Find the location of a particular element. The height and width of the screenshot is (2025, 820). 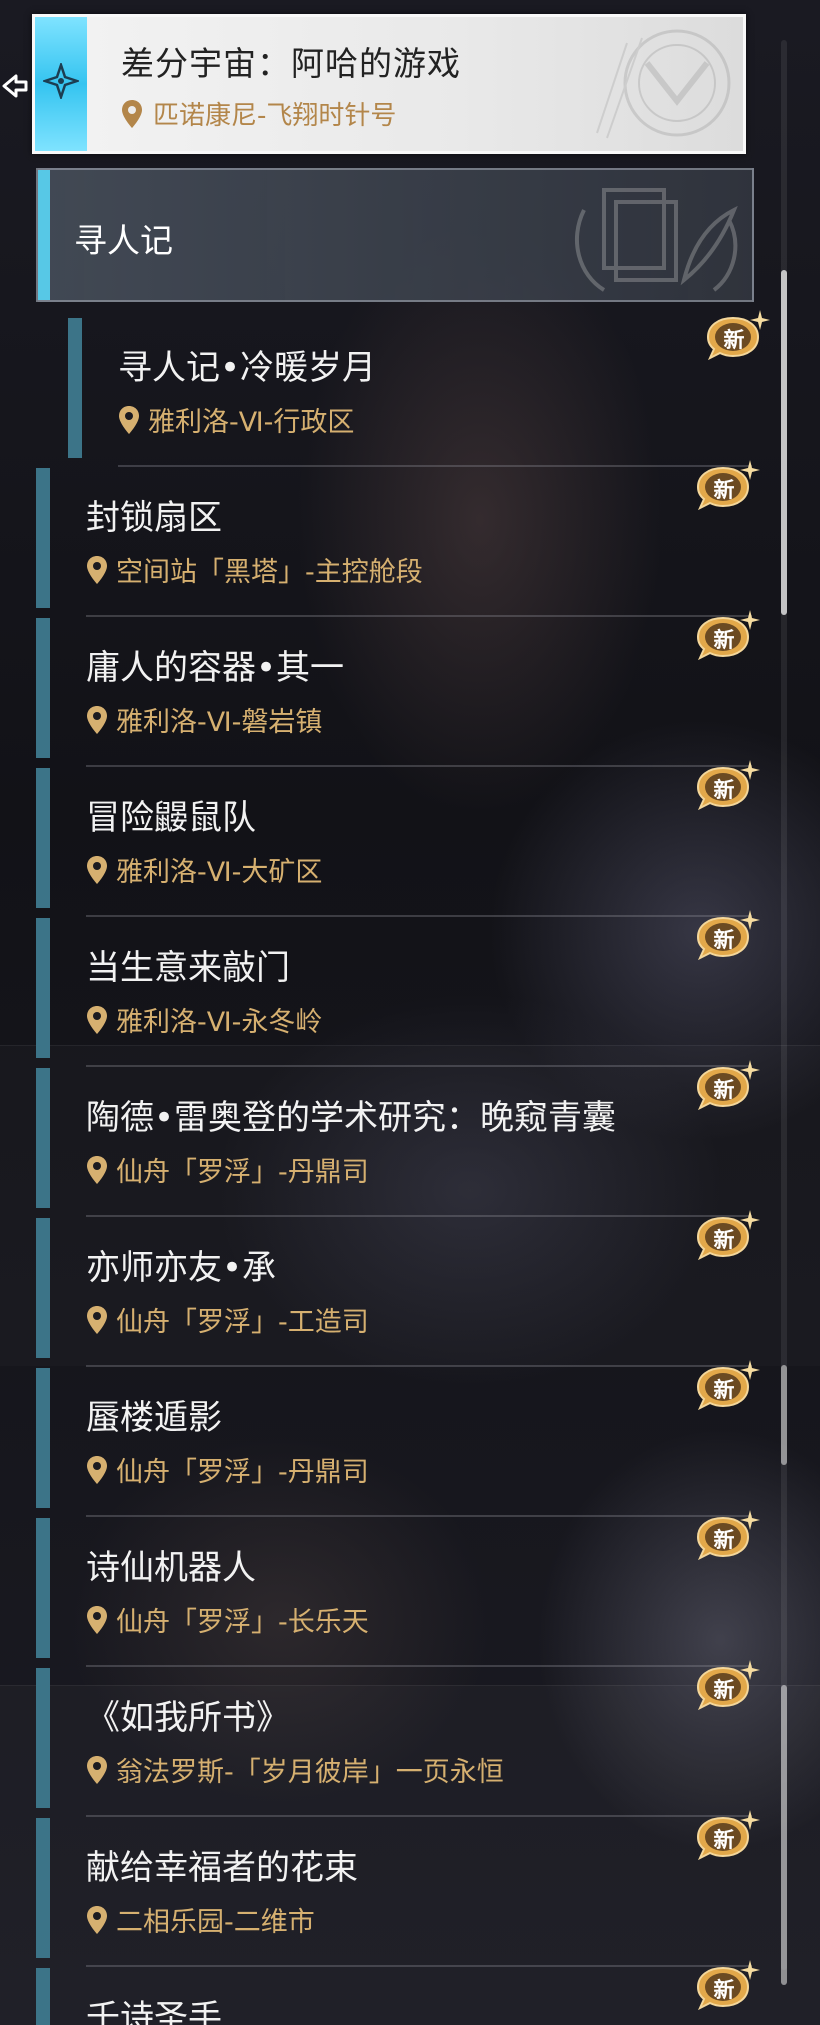

quest-item: 亦师亦友•承 仙舟「罗浮」-工造司 is located at coordinates (394, 1292).